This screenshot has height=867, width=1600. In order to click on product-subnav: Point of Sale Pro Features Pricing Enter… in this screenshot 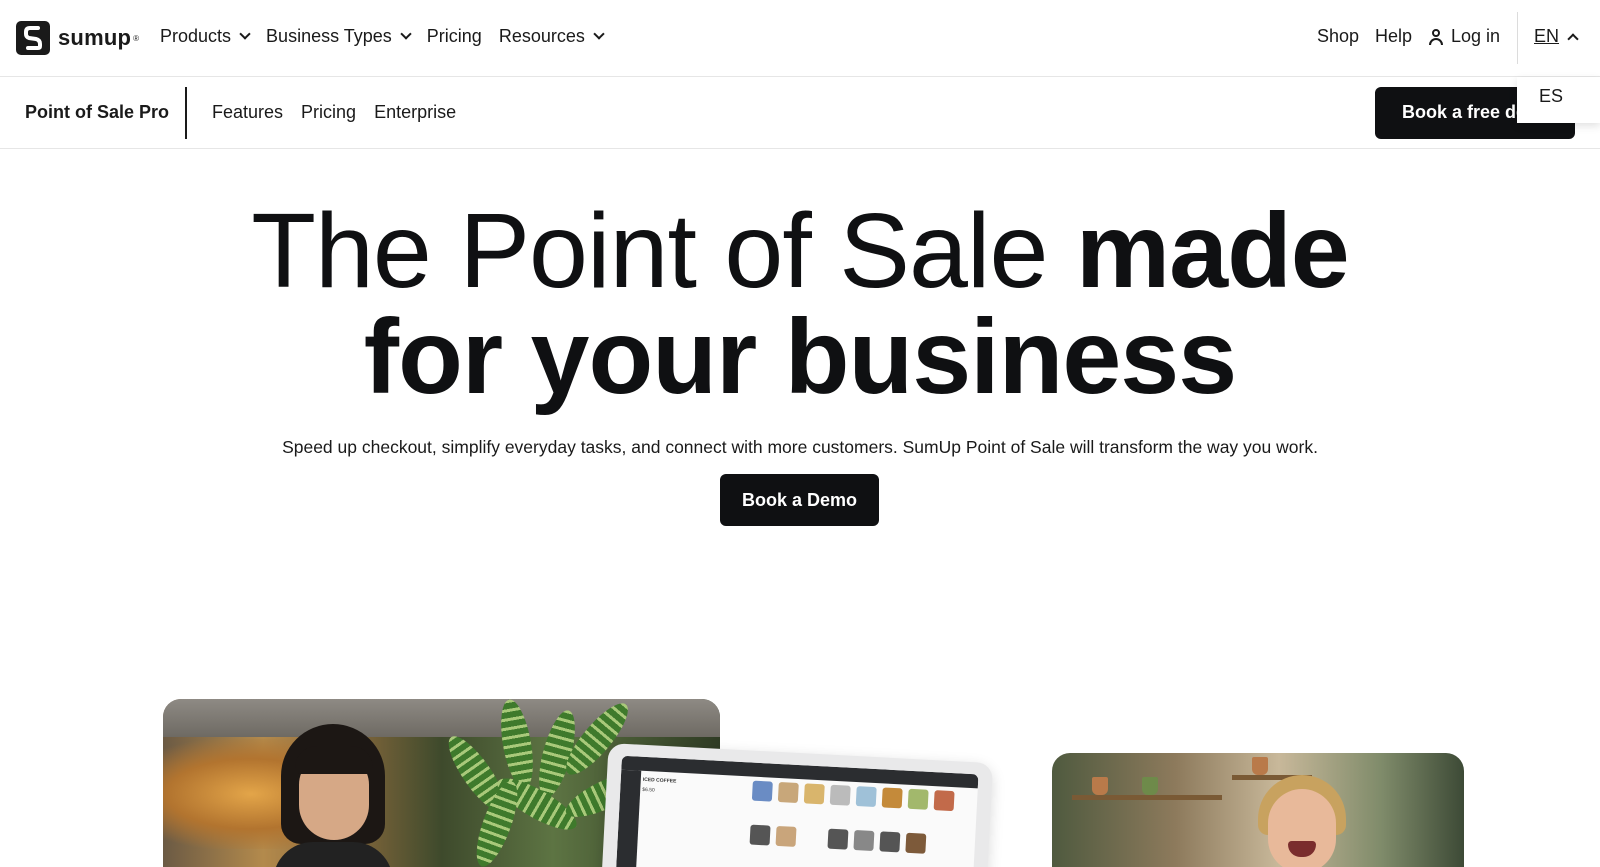, I will do `click(800, 113)`.